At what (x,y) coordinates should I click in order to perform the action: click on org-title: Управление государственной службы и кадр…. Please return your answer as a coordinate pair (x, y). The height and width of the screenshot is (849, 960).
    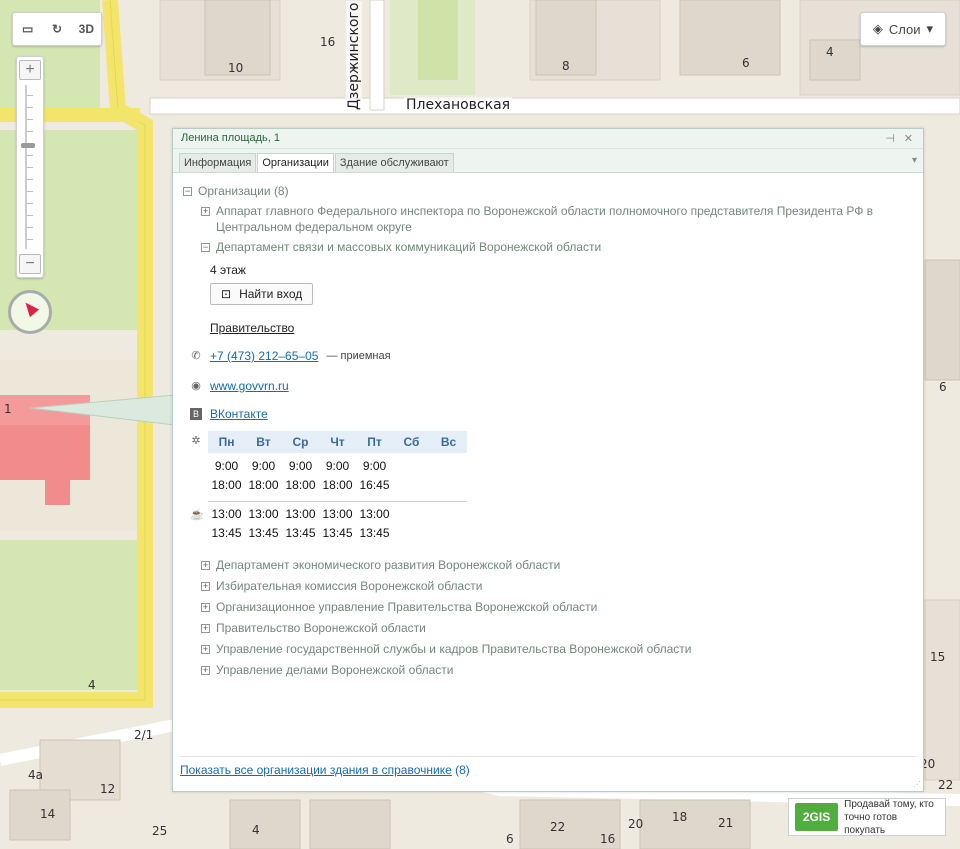
    Looking at the image, I should click on (453, 649).